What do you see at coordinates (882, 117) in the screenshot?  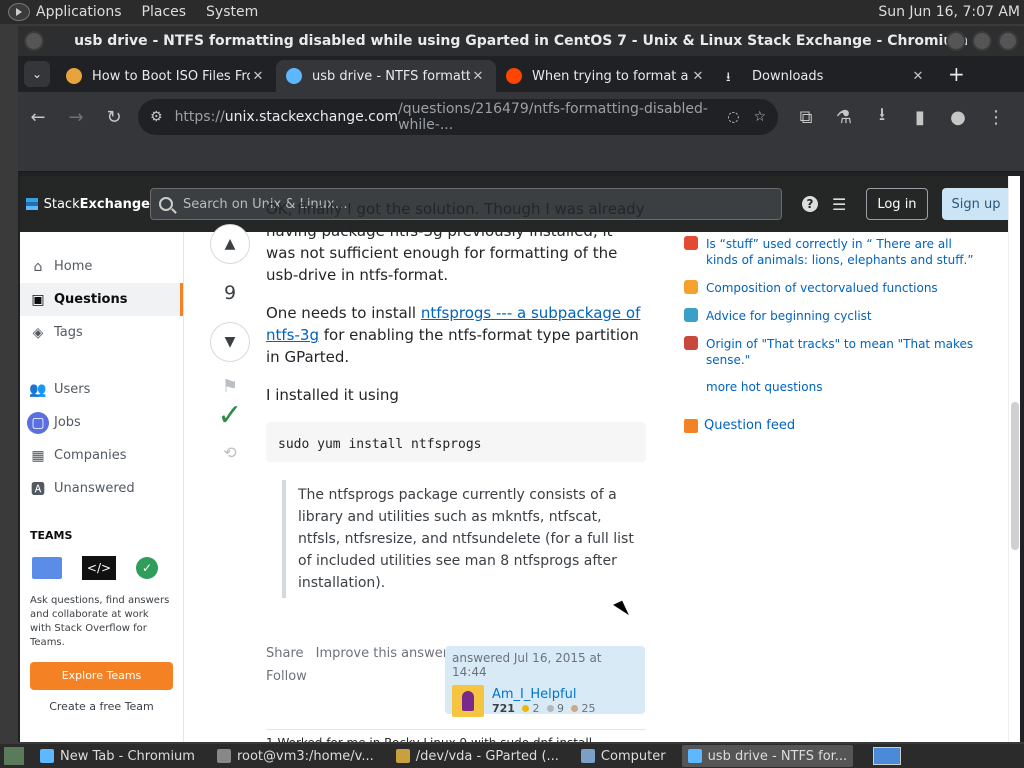 I see `downloads-icon: ⭳` at bounding box center [882, 117].